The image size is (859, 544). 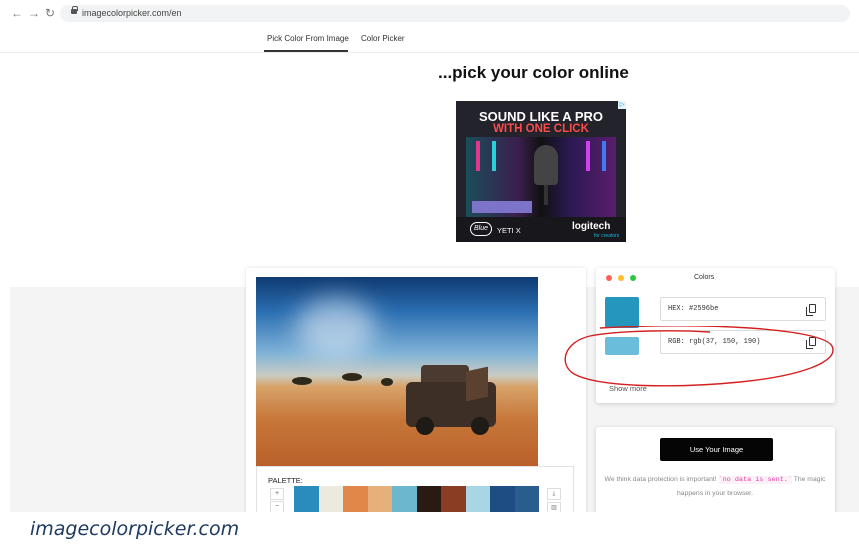 I want to click on red-annotation-circle, so click(x=699, y=356).